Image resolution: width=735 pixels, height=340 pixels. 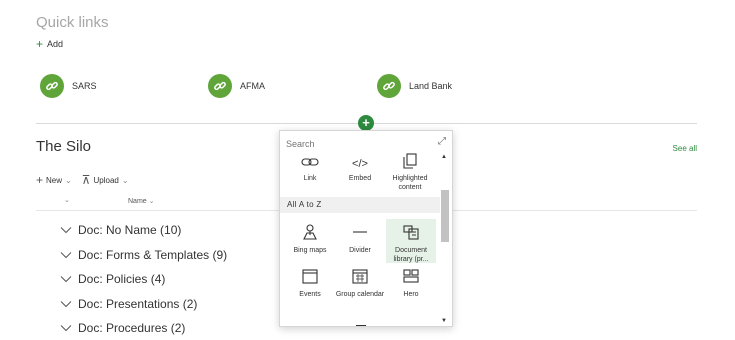 I want to click on hero-icon, so click(x=411, y=275).